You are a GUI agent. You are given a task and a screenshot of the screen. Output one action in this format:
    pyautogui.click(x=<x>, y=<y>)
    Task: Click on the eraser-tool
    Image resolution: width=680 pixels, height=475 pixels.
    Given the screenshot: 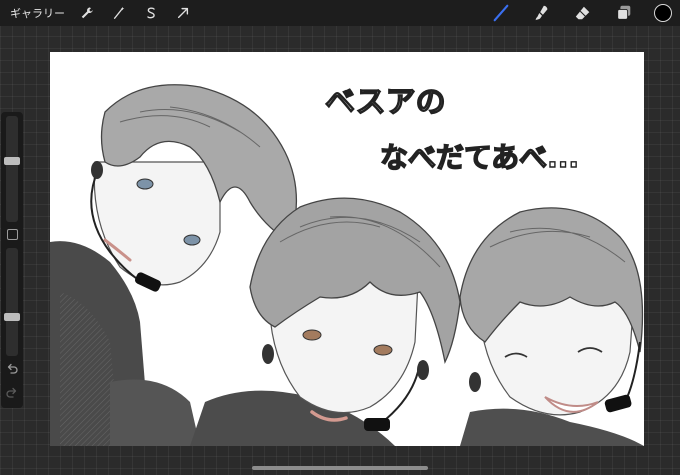 What is the action you would take?
    pyautogui.click(x=583, y=13)
    